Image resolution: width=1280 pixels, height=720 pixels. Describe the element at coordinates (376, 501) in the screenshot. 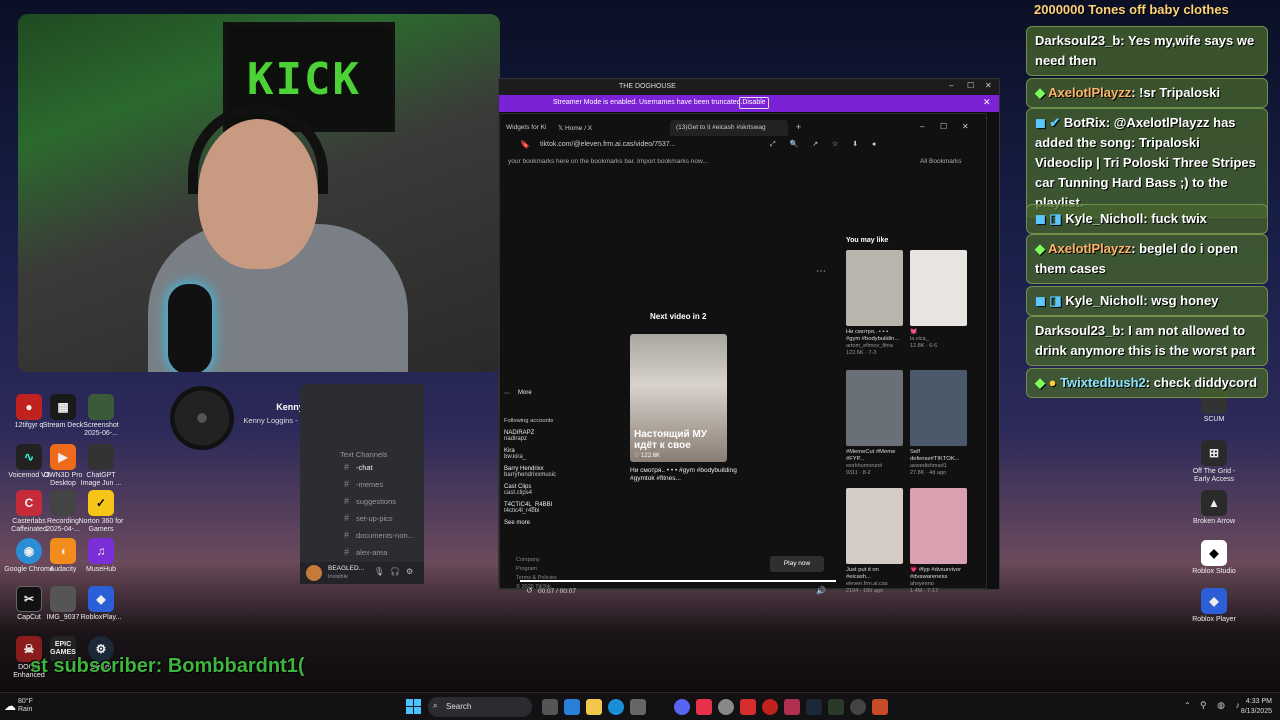

I see `channel-suggestions: suggestions` at that location.